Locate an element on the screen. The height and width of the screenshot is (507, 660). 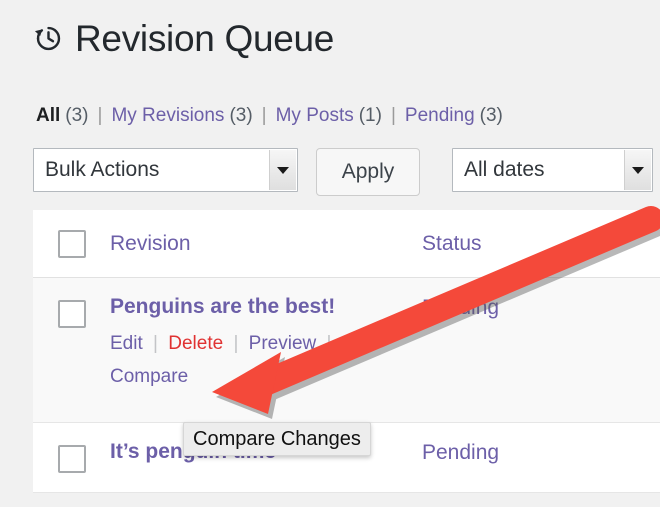
tooltip-text: Compare Changes is located at coordinates (277, 438).